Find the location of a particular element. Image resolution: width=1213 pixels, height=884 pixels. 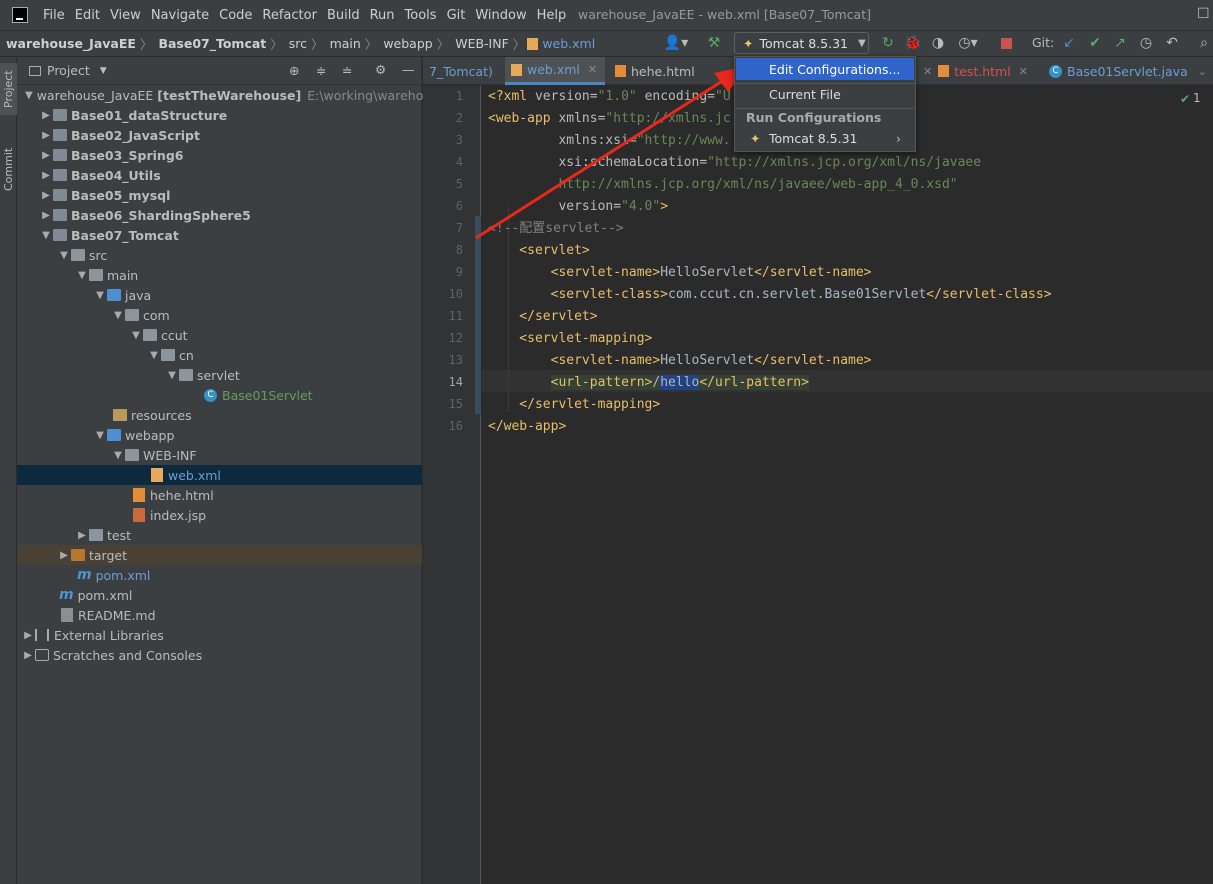

user-icon: 👤▾ is located at coordinates (676, 43).